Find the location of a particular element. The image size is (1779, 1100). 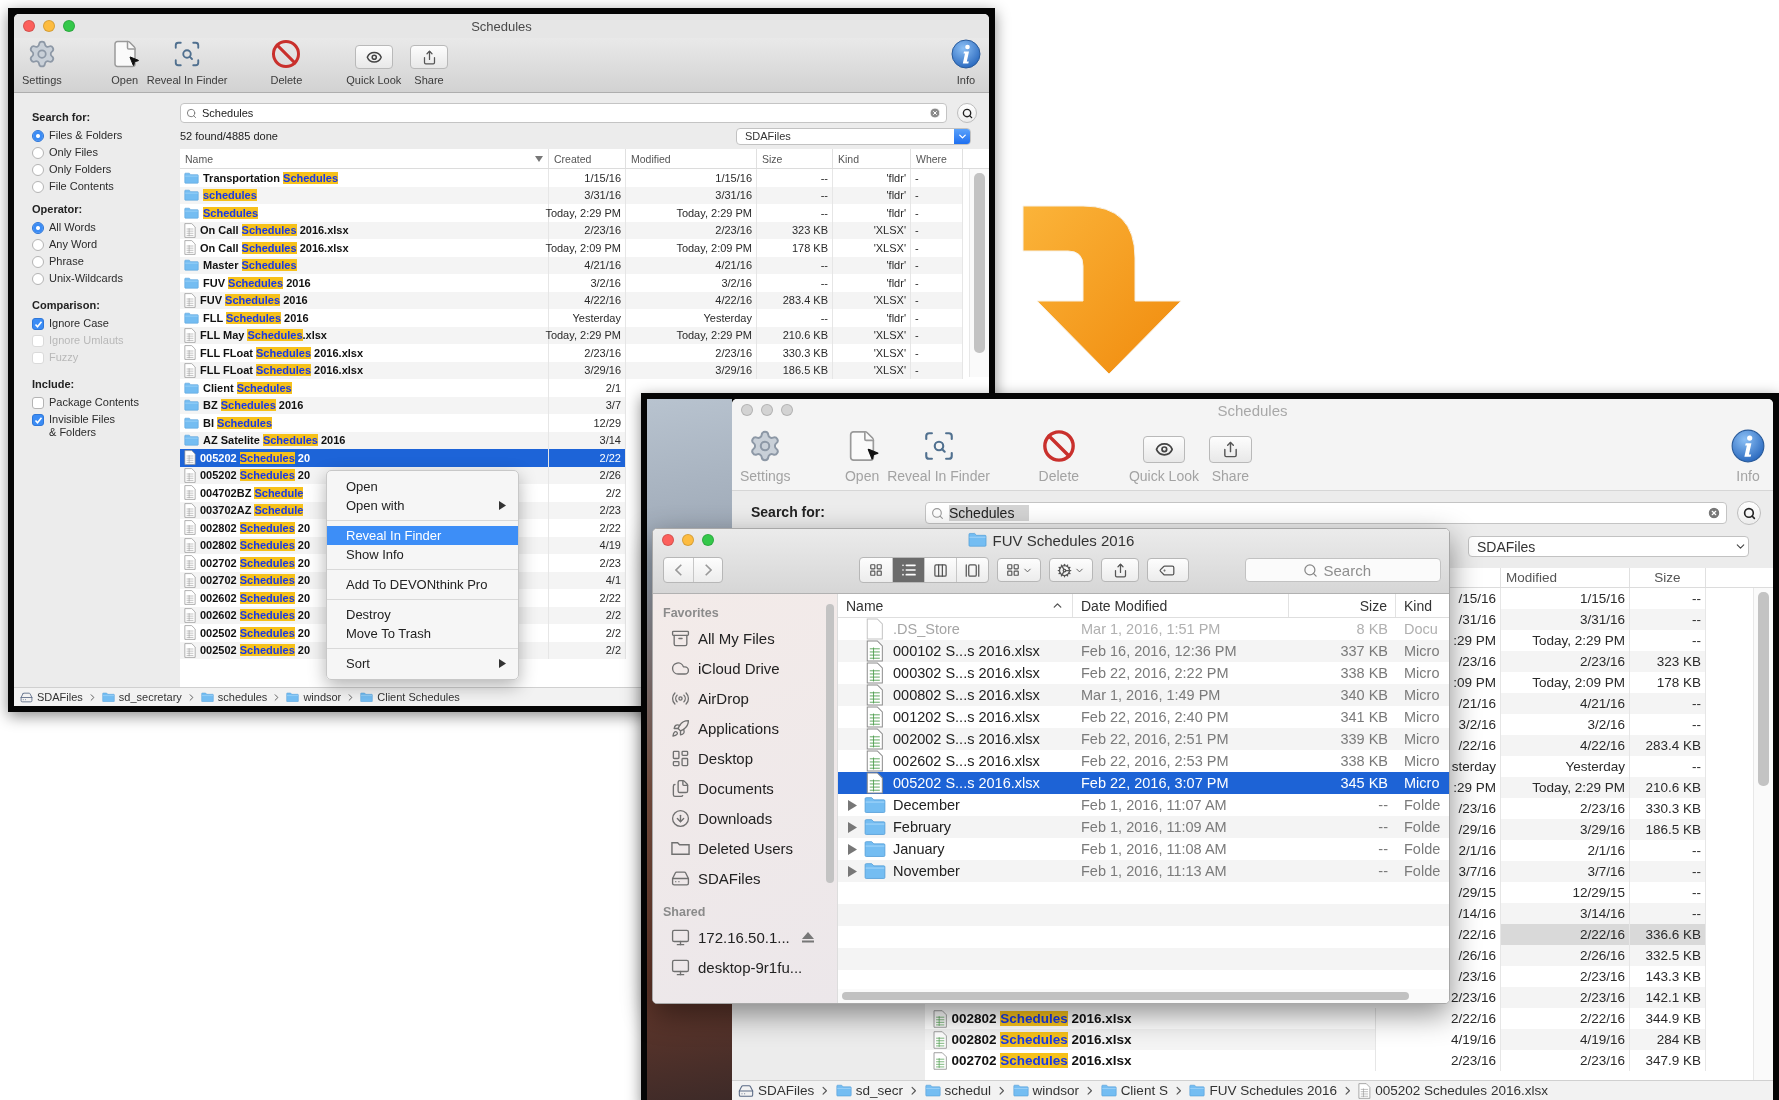

created-date: /29/15 is located at coordinates (1477, 892).